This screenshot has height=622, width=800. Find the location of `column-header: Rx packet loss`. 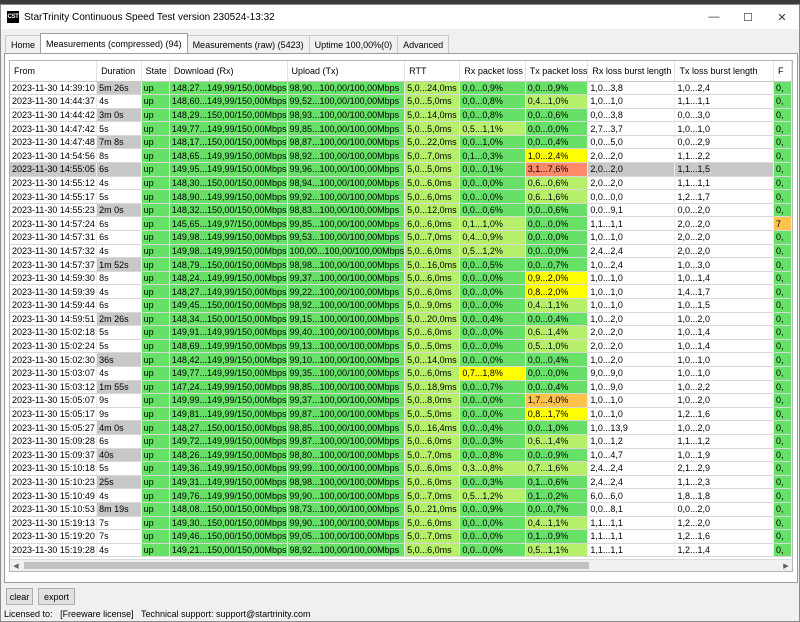

column-header: Rx packet loss is located at coordinates (492, 71).